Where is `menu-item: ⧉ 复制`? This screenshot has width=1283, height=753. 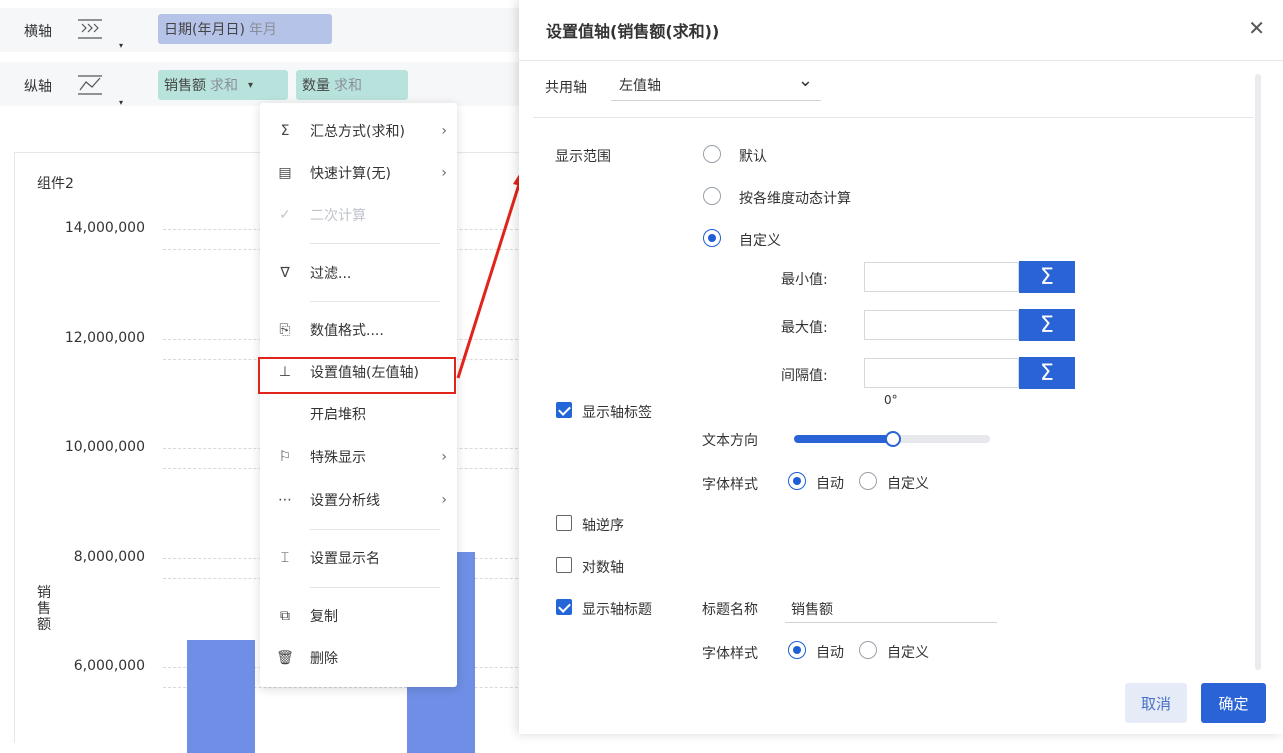 menu-item: ⧉ 复制 is located at coordinates (358, 616).